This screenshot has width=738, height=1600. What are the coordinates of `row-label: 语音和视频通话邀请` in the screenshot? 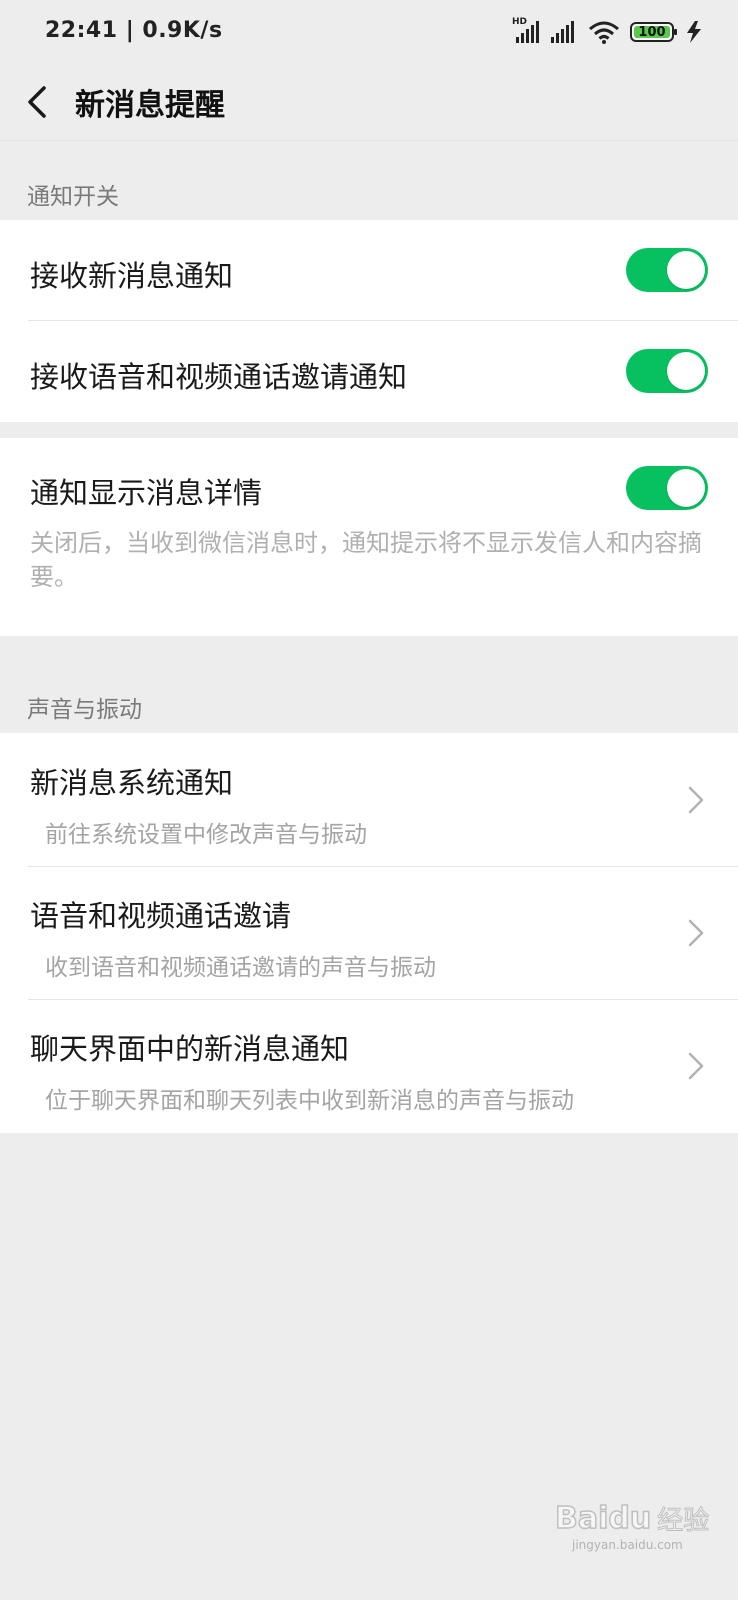 It's located at (161, 916).